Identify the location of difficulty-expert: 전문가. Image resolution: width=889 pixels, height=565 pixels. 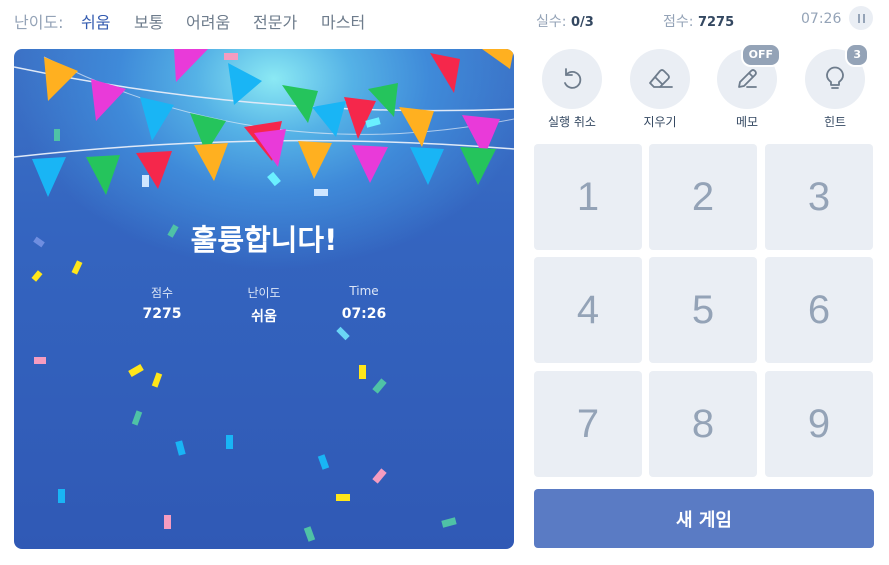
(275, 21).